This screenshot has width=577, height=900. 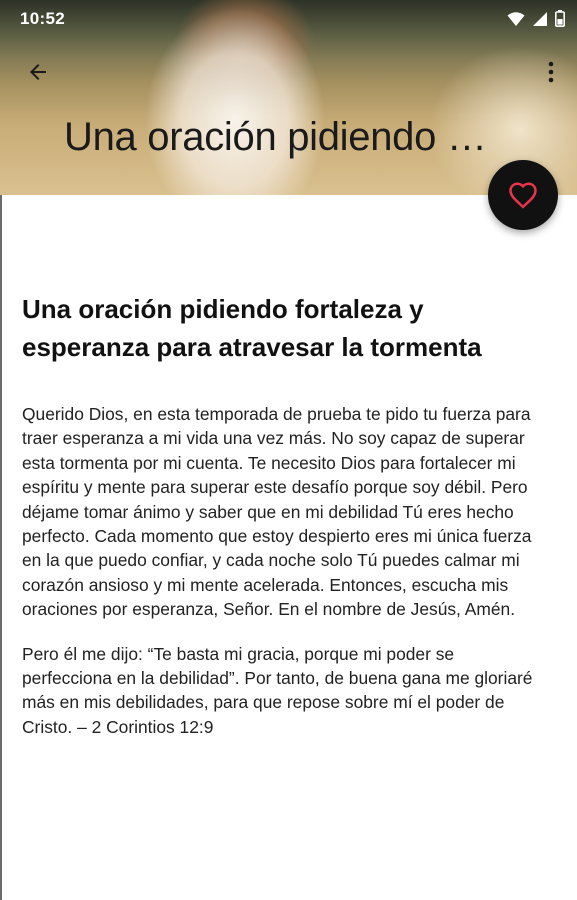 What do you see at coordinates (288, 18) in the screenshot?
I see `status-bar: 10:52` at bounding box center [288, 18].